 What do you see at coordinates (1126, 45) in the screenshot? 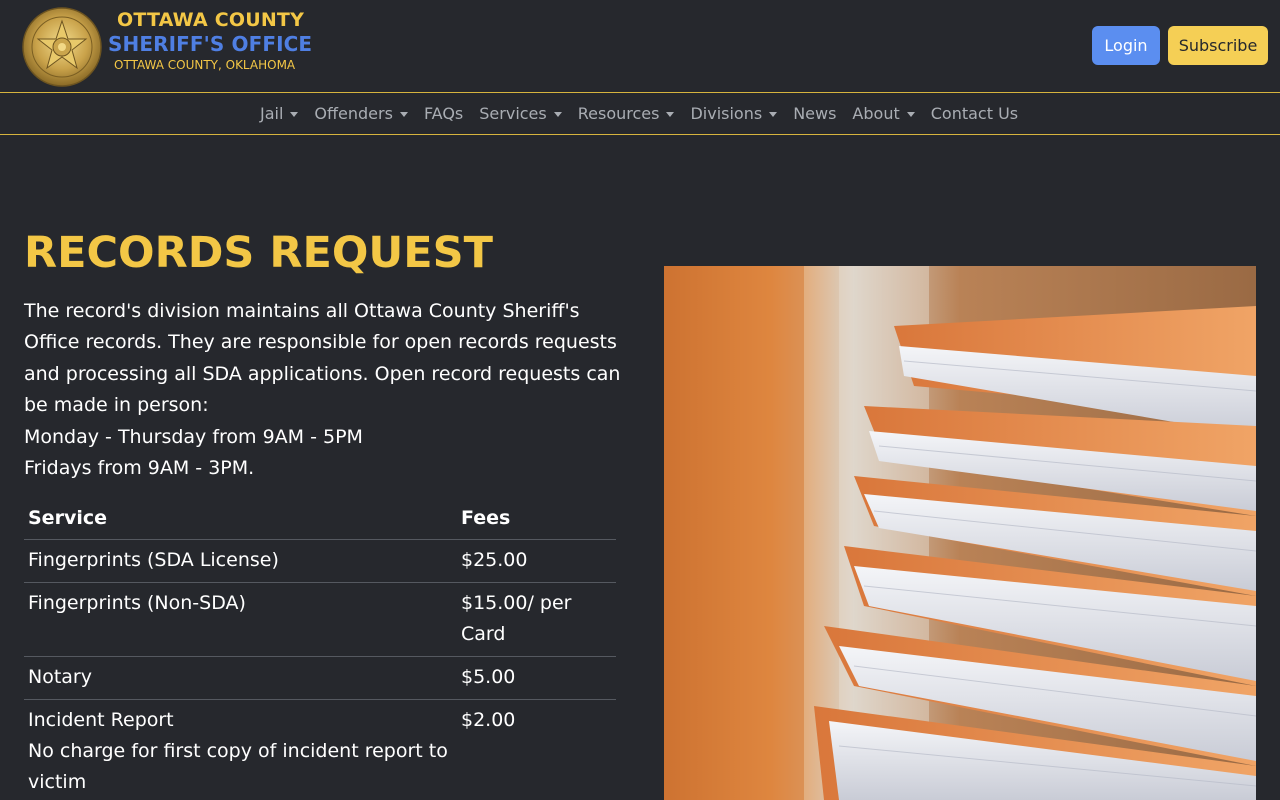
I see `login-button: Login` at bounding box center [1126, 45].